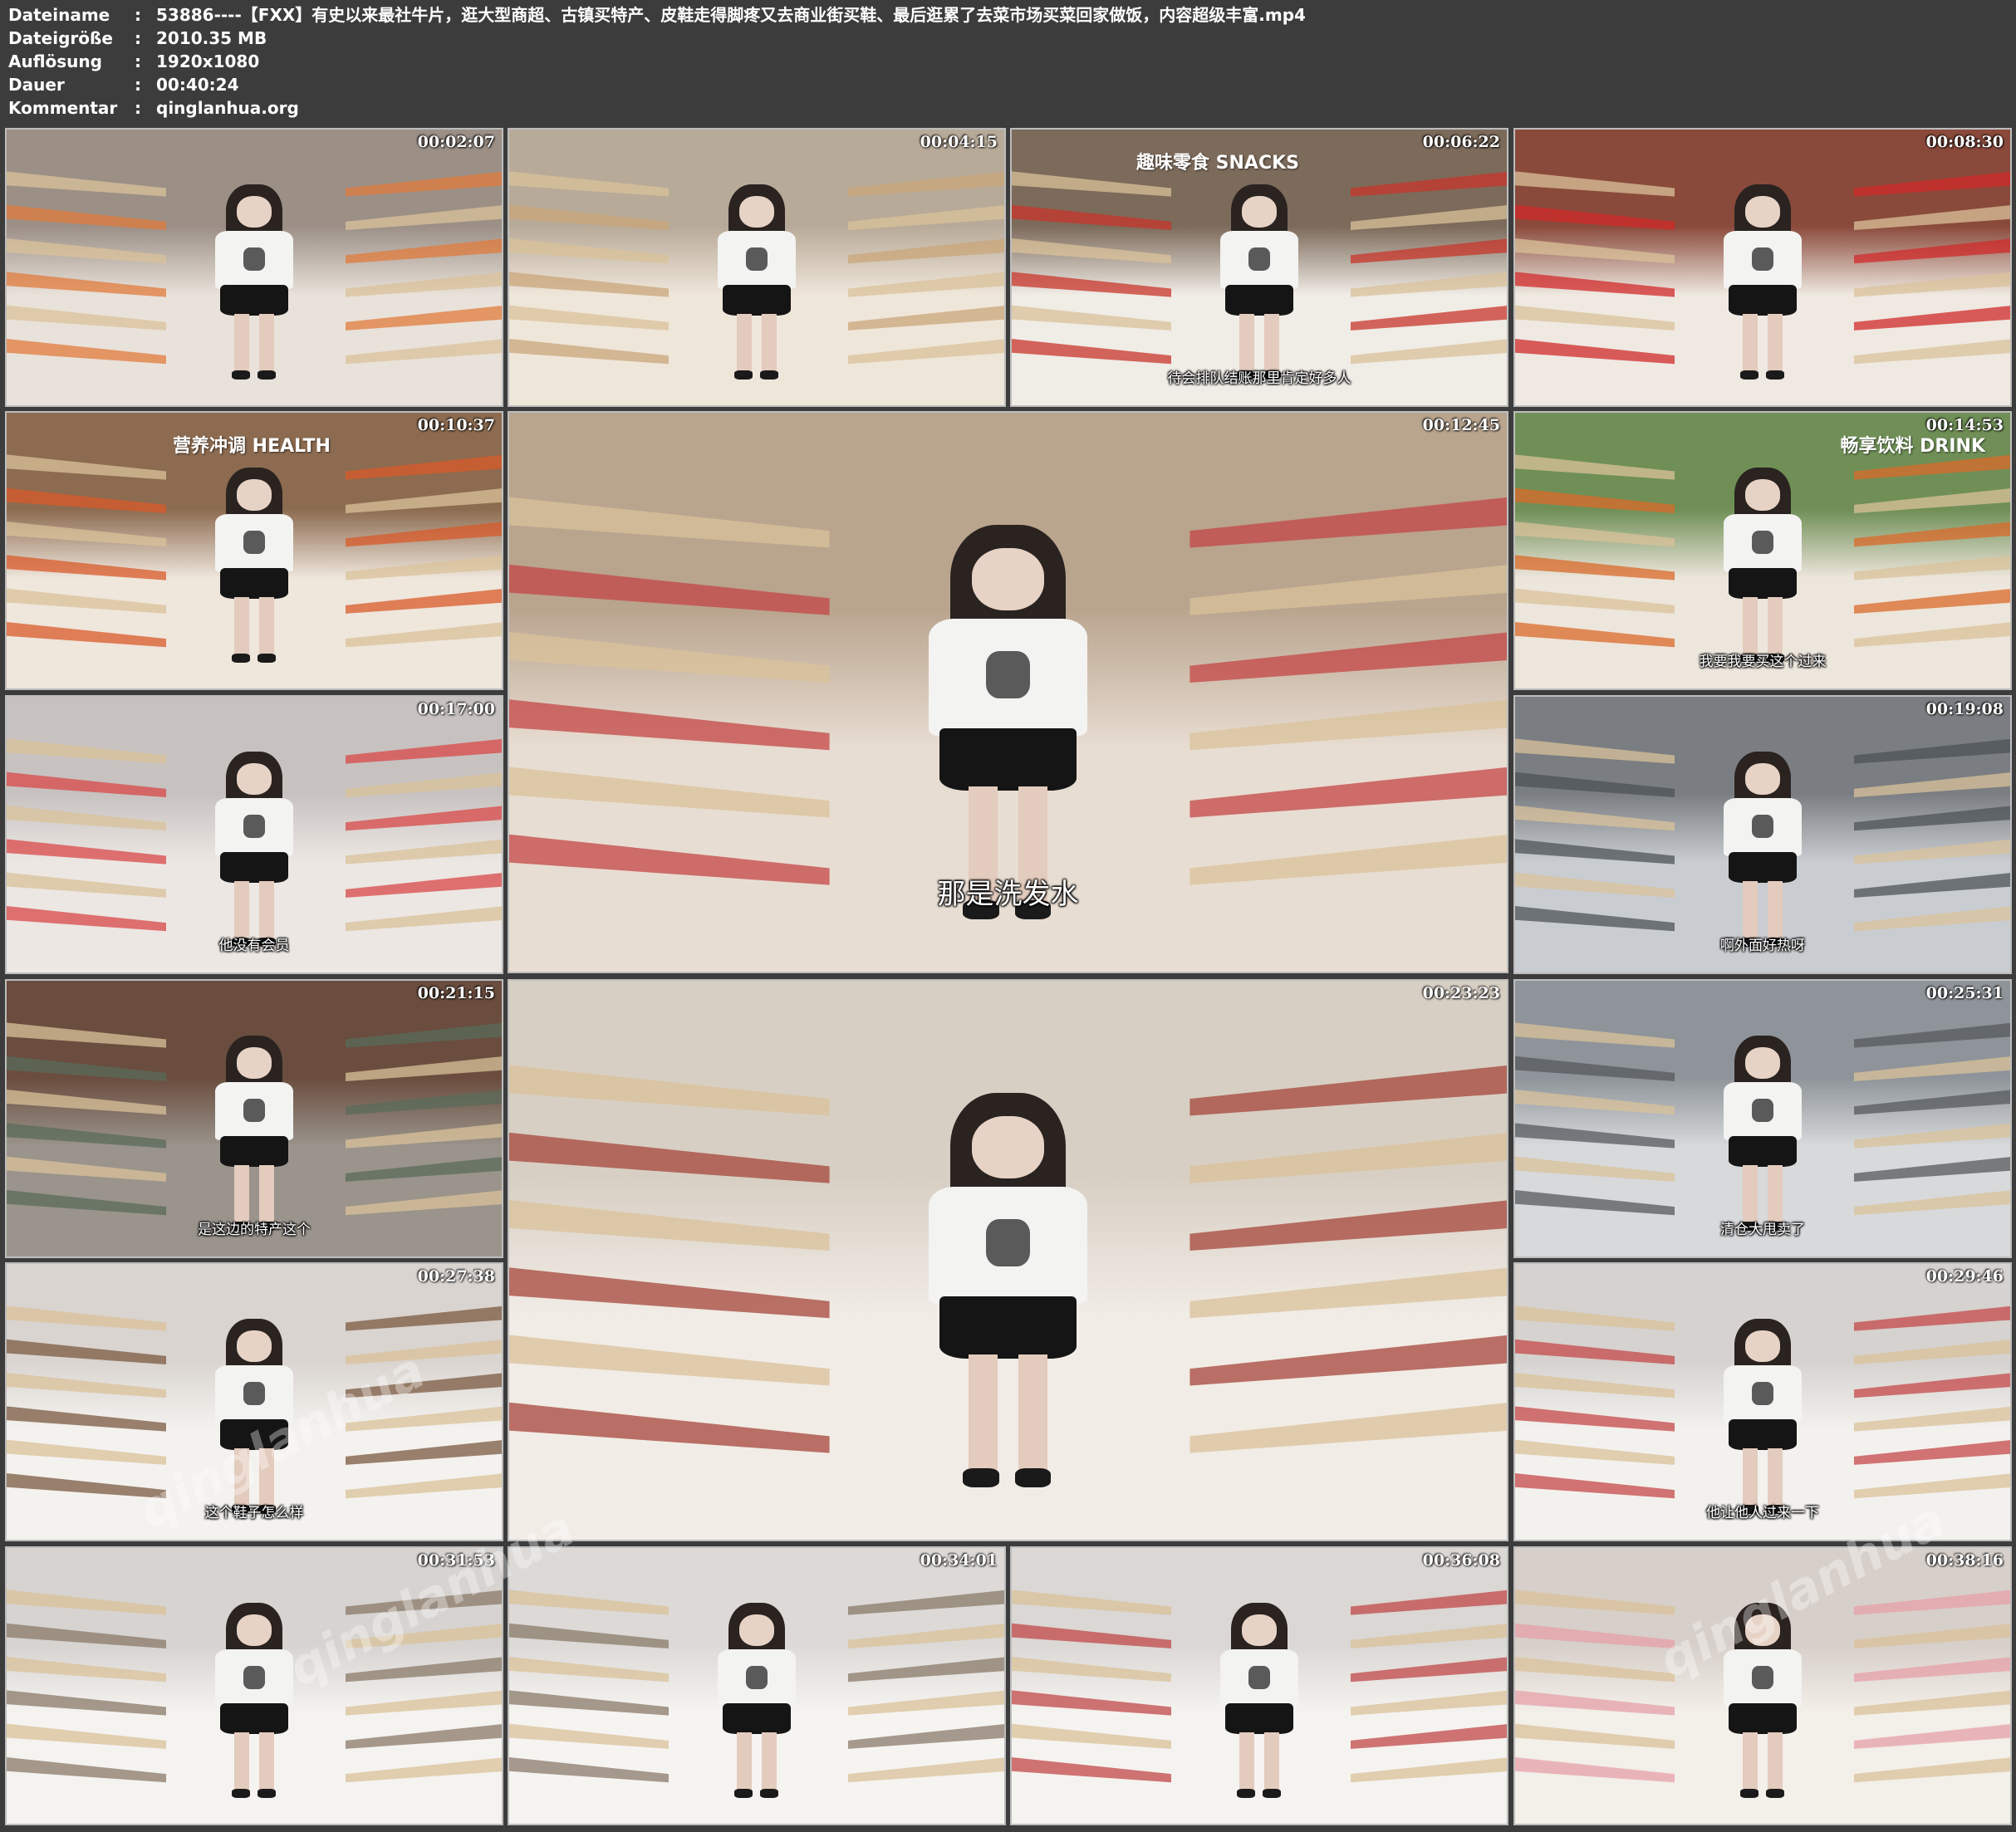 The width and height of the screenshot is (2016, 1832). I want to click on store-sign: 营养冲调 HEALTH, so click(252, 446).